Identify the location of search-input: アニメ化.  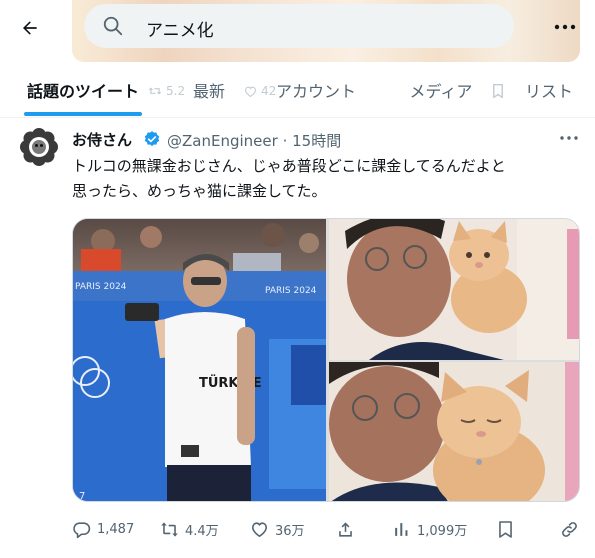
(299, 26).